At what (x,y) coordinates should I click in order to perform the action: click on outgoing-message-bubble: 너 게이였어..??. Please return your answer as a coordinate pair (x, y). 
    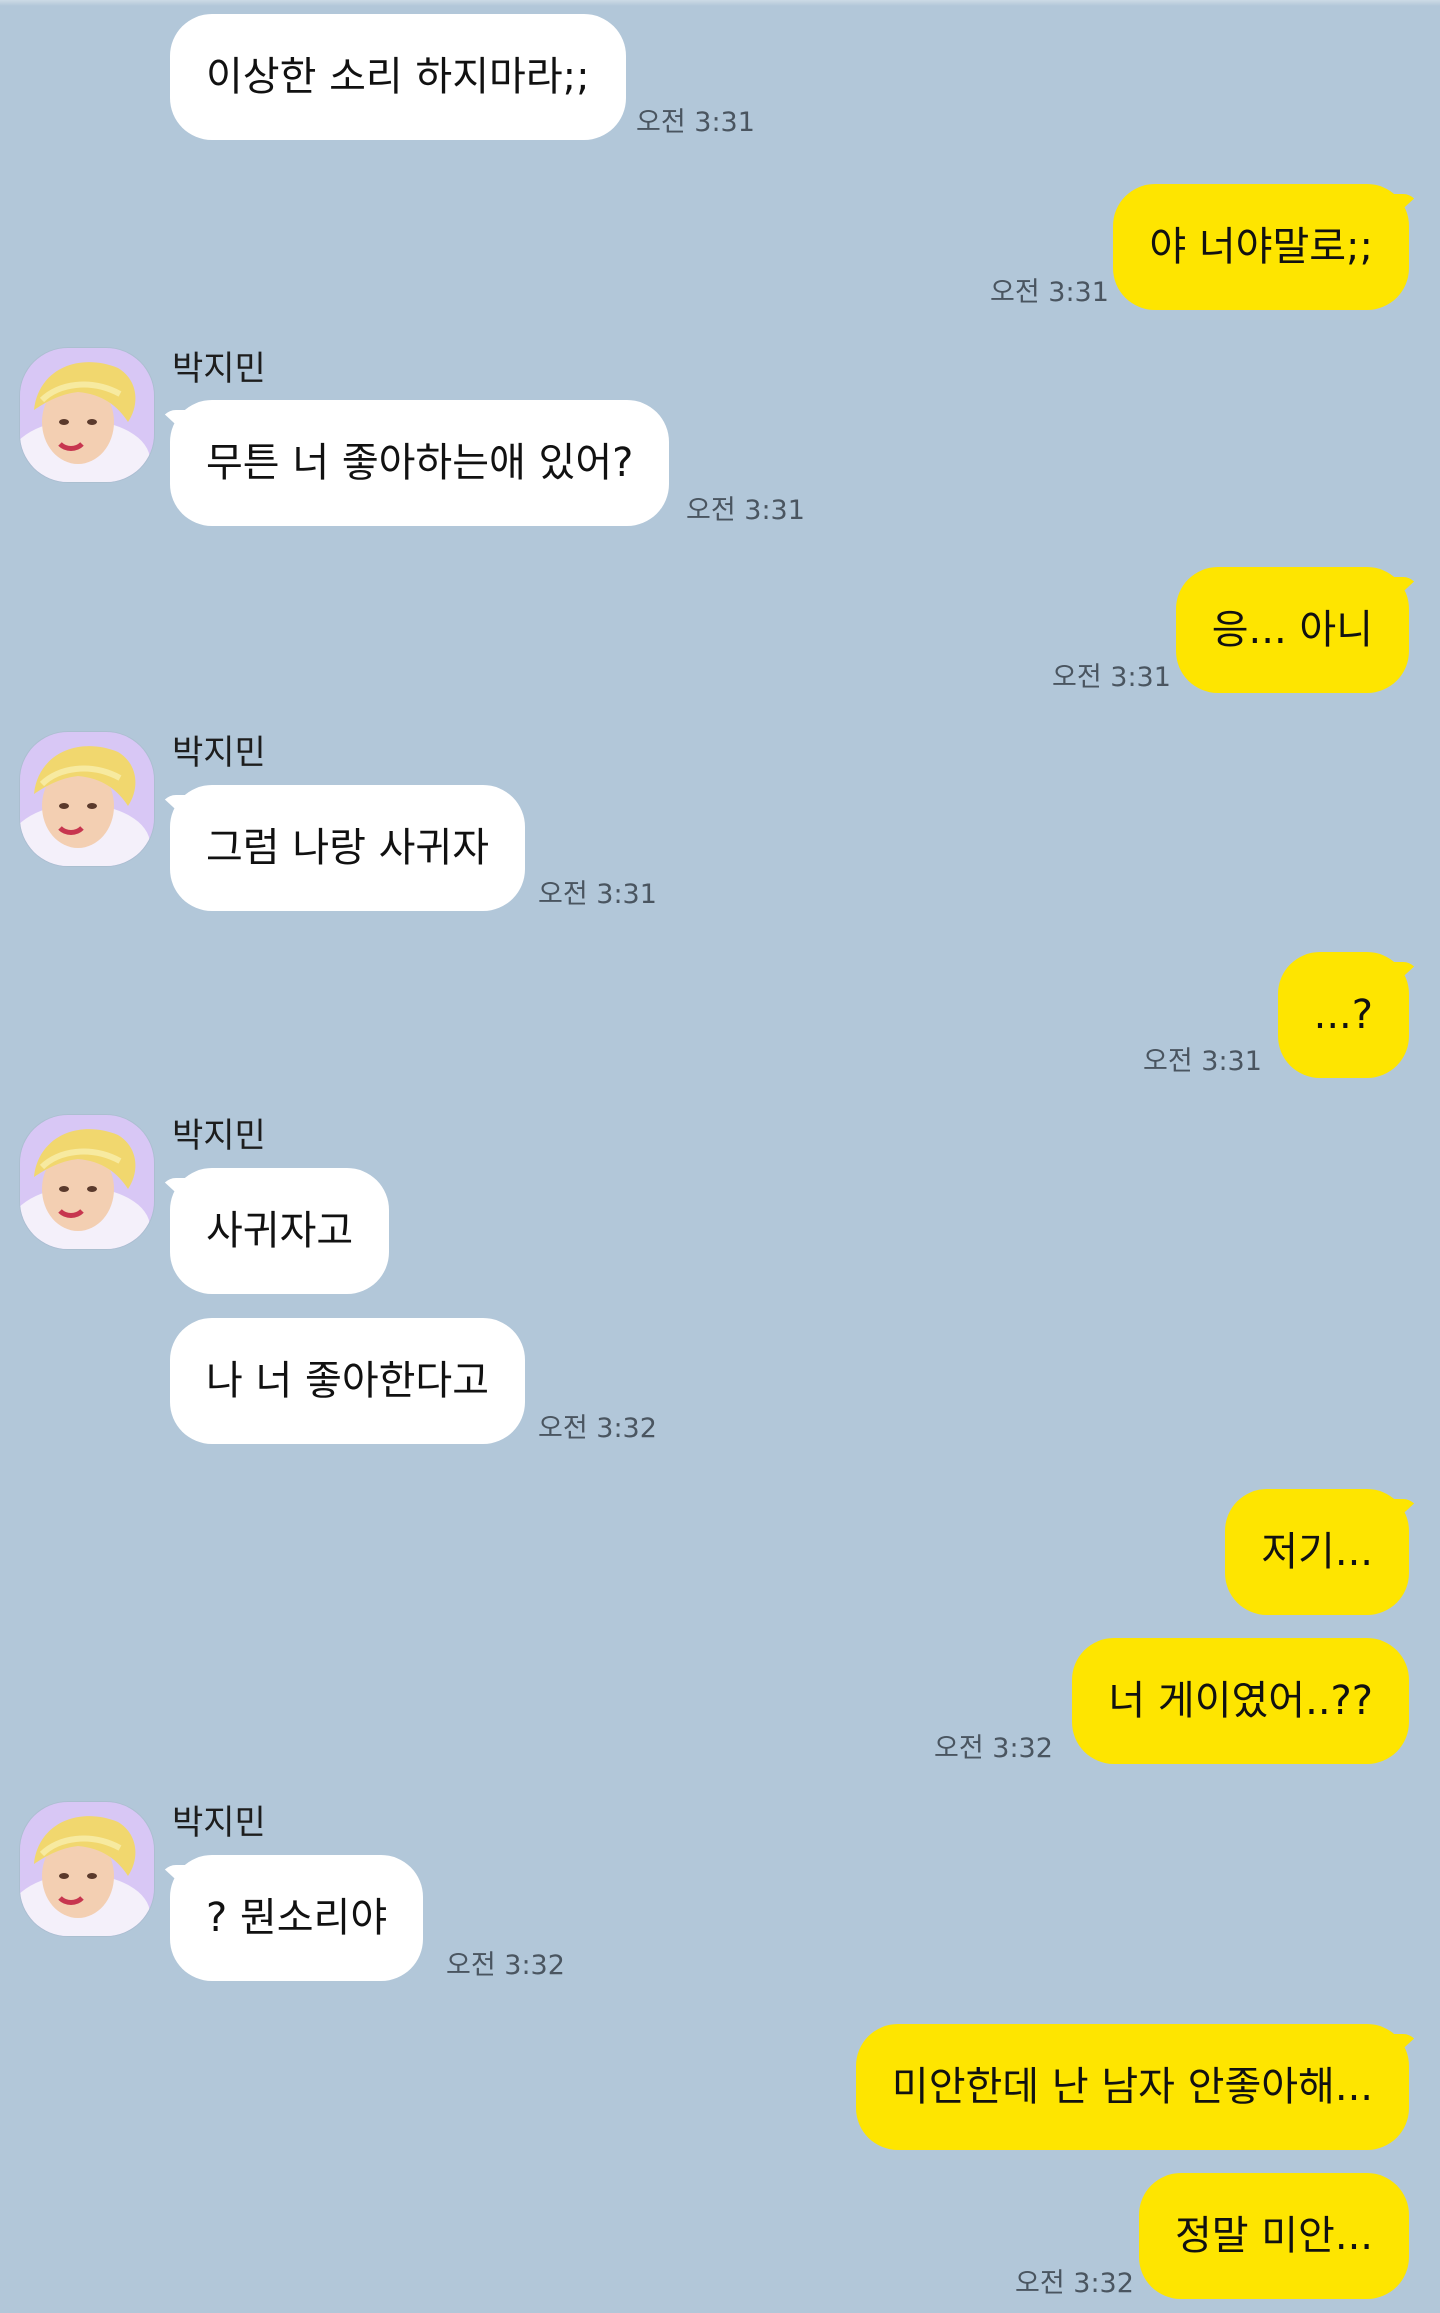
    Looking at the image, I should click on (1240, 1701).